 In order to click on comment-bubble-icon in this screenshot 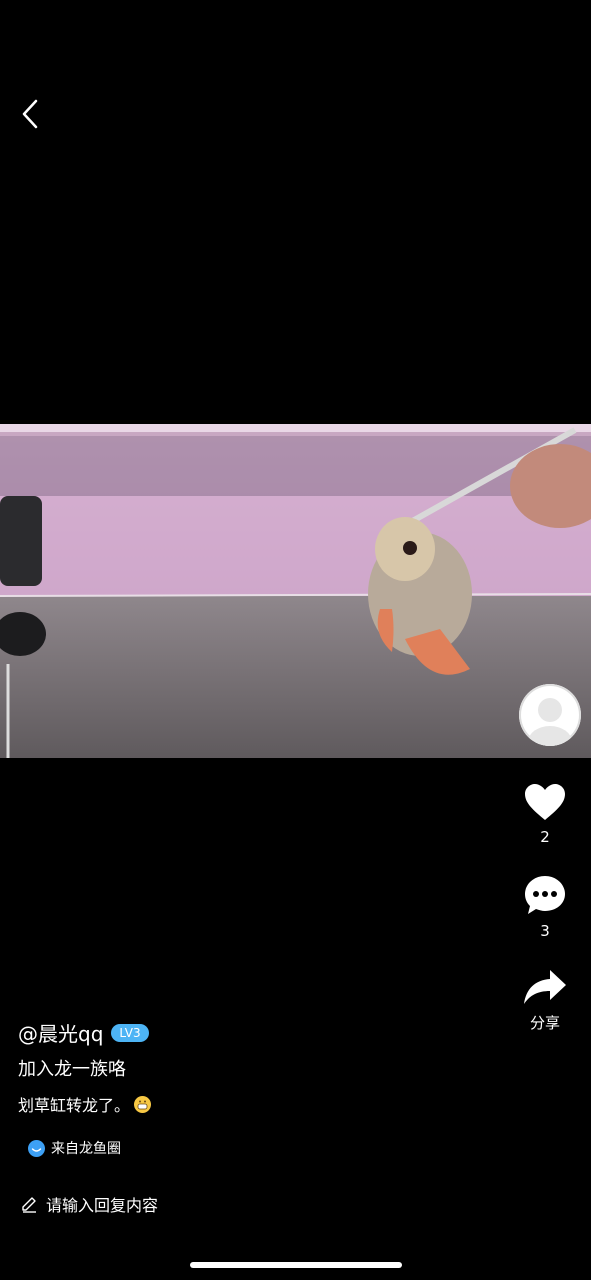, I will do `click(545, 895)`.